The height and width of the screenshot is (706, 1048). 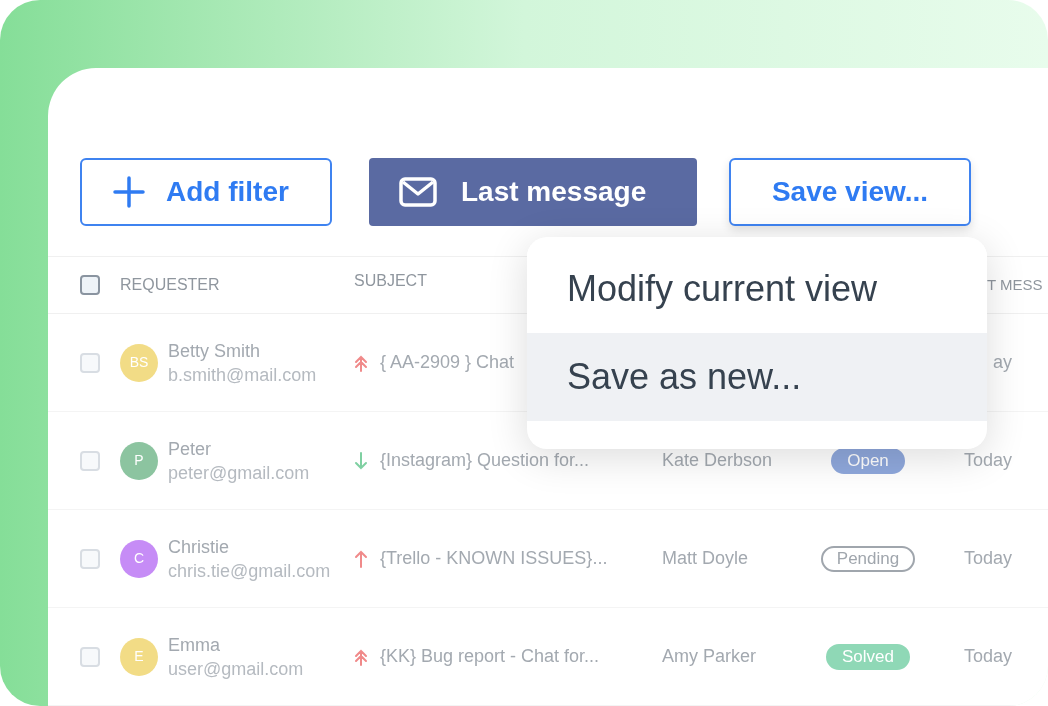 I want to click on avatar: E, so click(x=139, y=656).